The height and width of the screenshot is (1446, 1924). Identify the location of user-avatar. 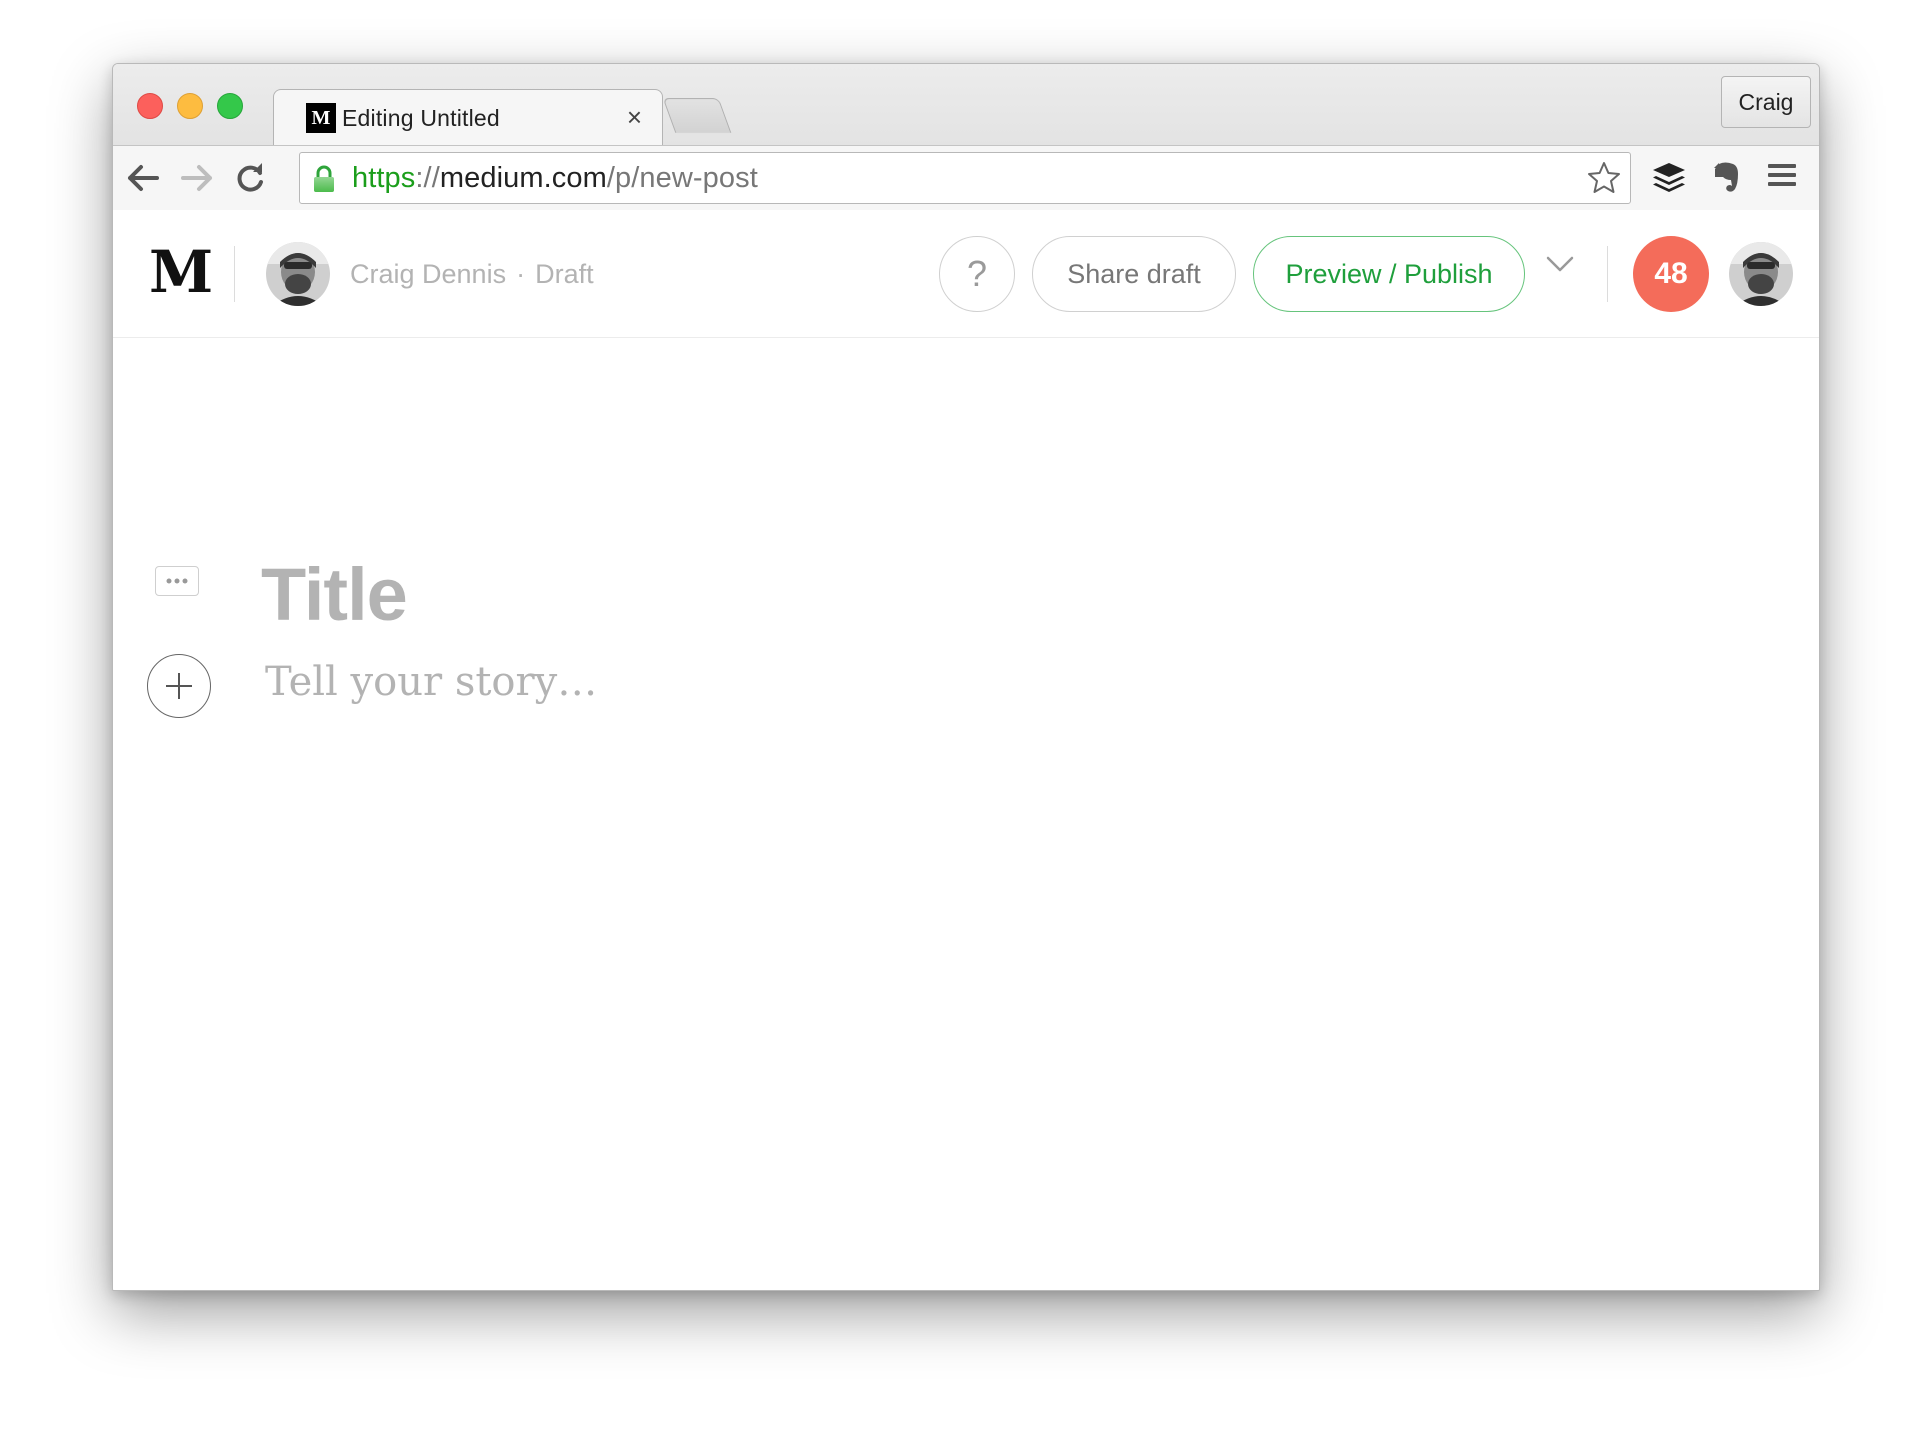
(1761, 274).